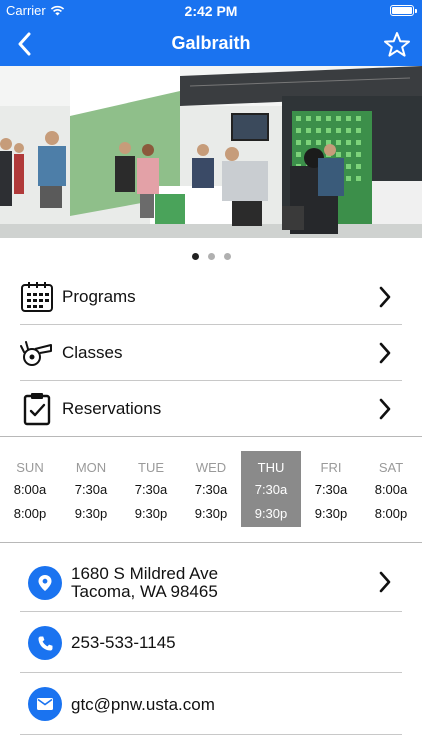  I want to click on phone-icon, so click(45, 643).